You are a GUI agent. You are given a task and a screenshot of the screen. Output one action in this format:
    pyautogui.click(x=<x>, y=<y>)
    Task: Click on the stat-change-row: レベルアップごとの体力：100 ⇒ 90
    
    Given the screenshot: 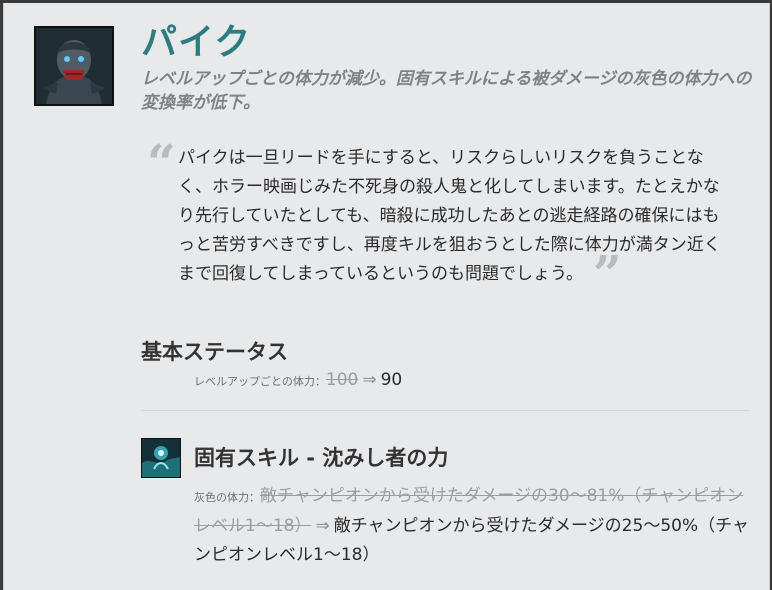 What is the action you would take?
    pyautogui.click(x=298, y=381)
    